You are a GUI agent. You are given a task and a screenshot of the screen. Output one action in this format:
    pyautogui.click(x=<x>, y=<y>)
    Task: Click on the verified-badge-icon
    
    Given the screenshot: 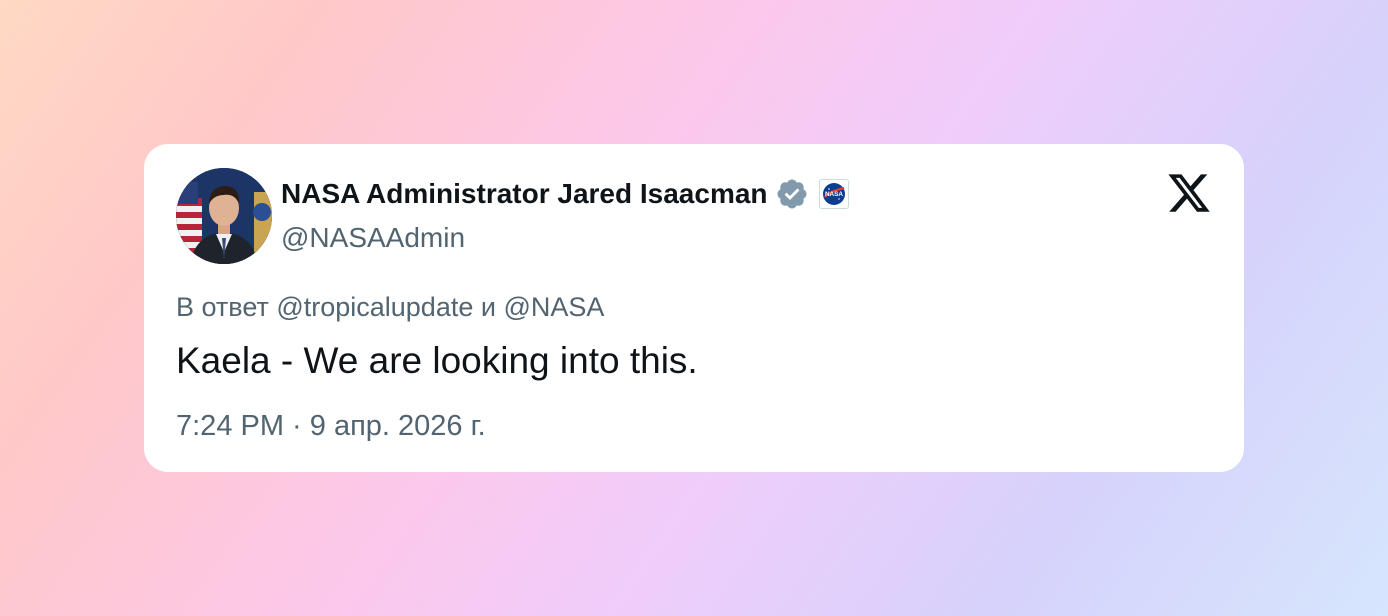 What is the action you would take?
    pyautogui.click(x=792, y=194)
    